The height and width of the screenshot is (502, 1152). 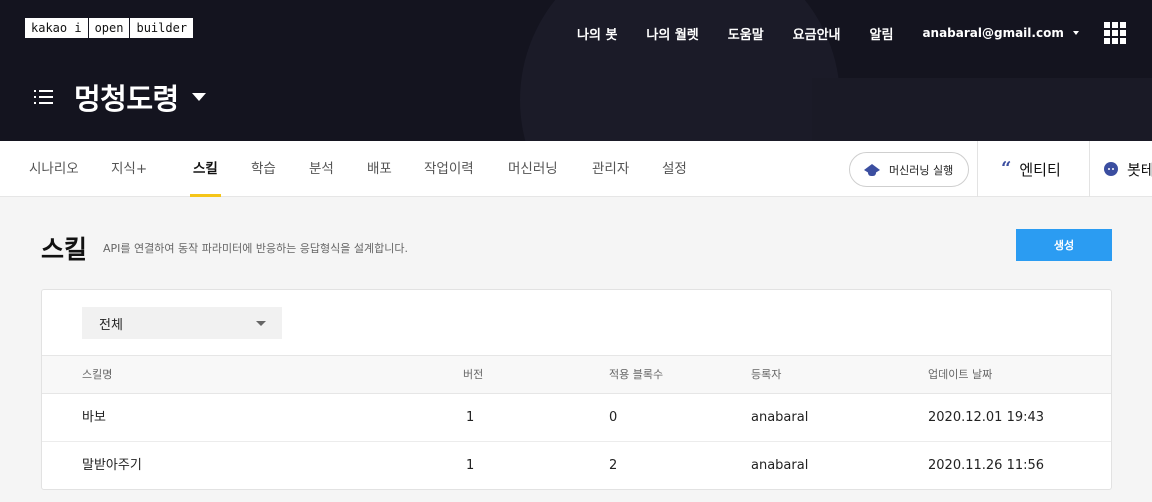 I want to click on entity-button: “ 엔티티, so click(x=1031, y=169).